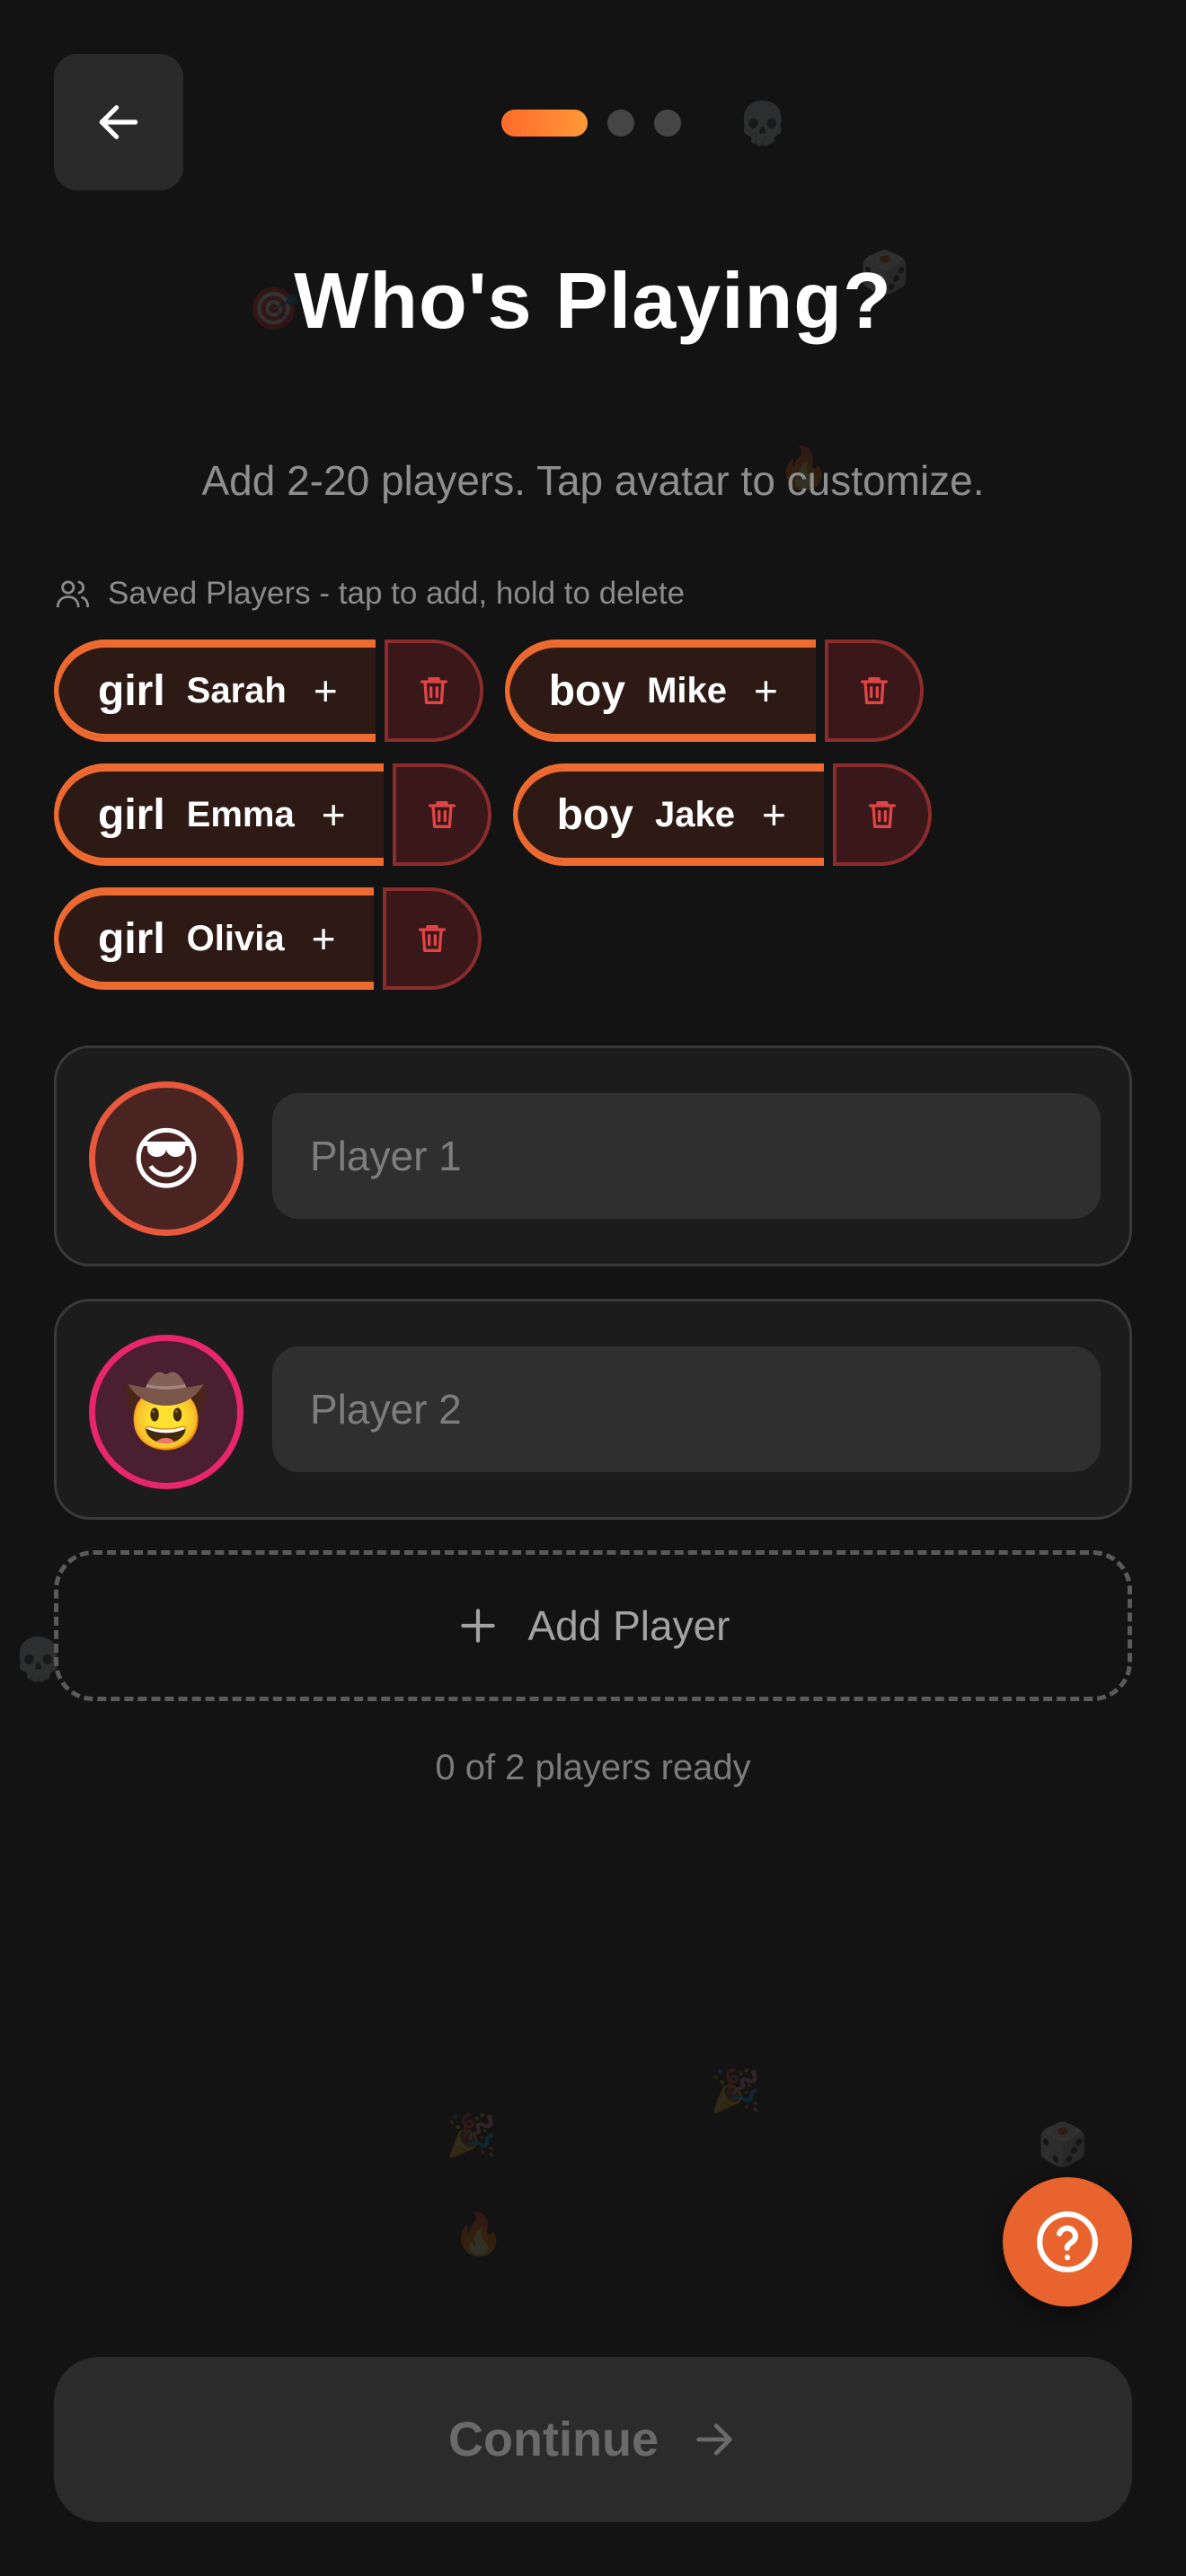 The width and height of the screenshot is (1186, 2576). I want to click on page-title: Who's Playing?, so click(593, 300).